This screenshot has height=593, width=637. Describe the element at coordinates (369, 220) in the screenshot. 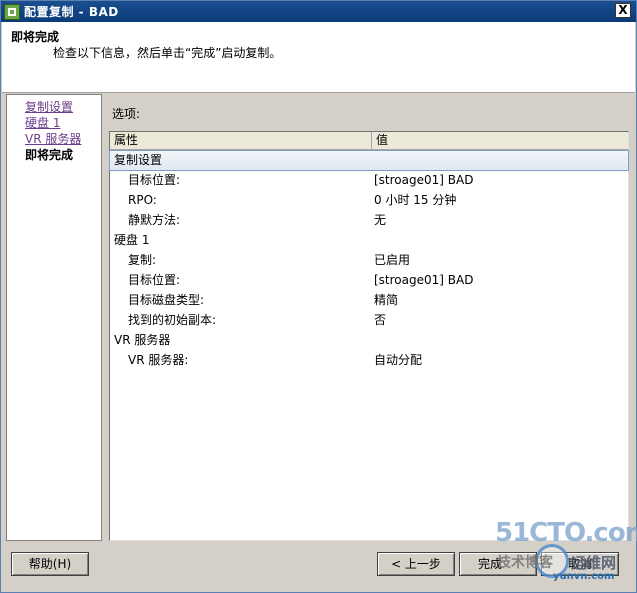

I see `table-row: 静默方法: 无` at that location.